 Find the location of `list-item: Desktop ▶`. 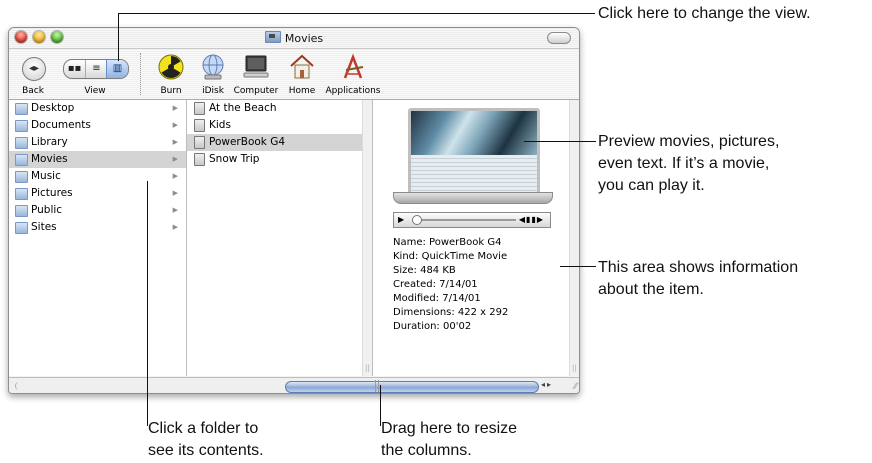

list-item: Desktop ▶ is located at coordinates (97, 108).